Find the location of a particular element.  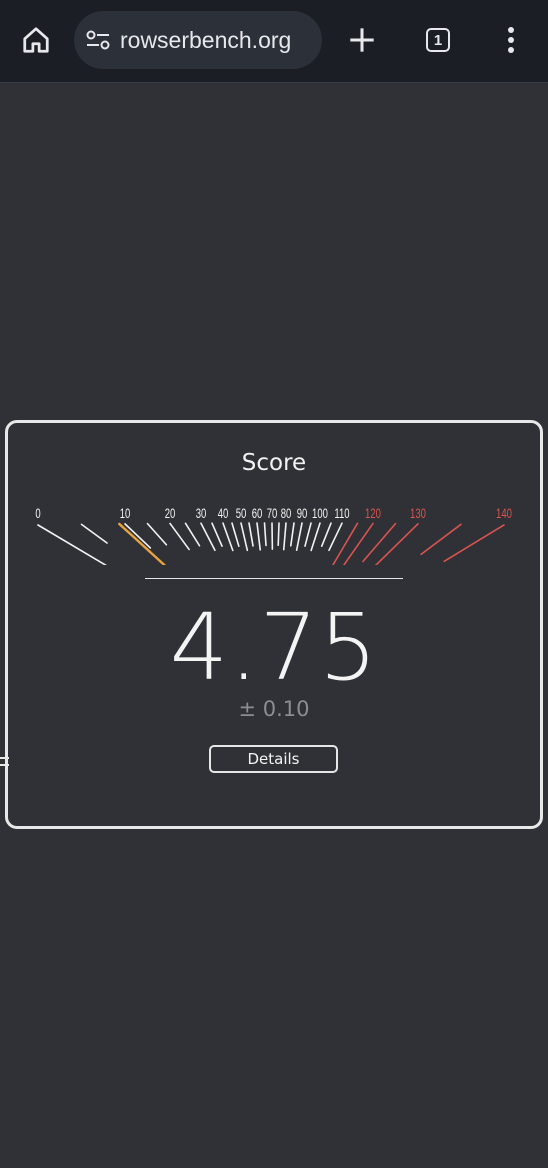

score-title: Score is located at coordinates (274, 463).